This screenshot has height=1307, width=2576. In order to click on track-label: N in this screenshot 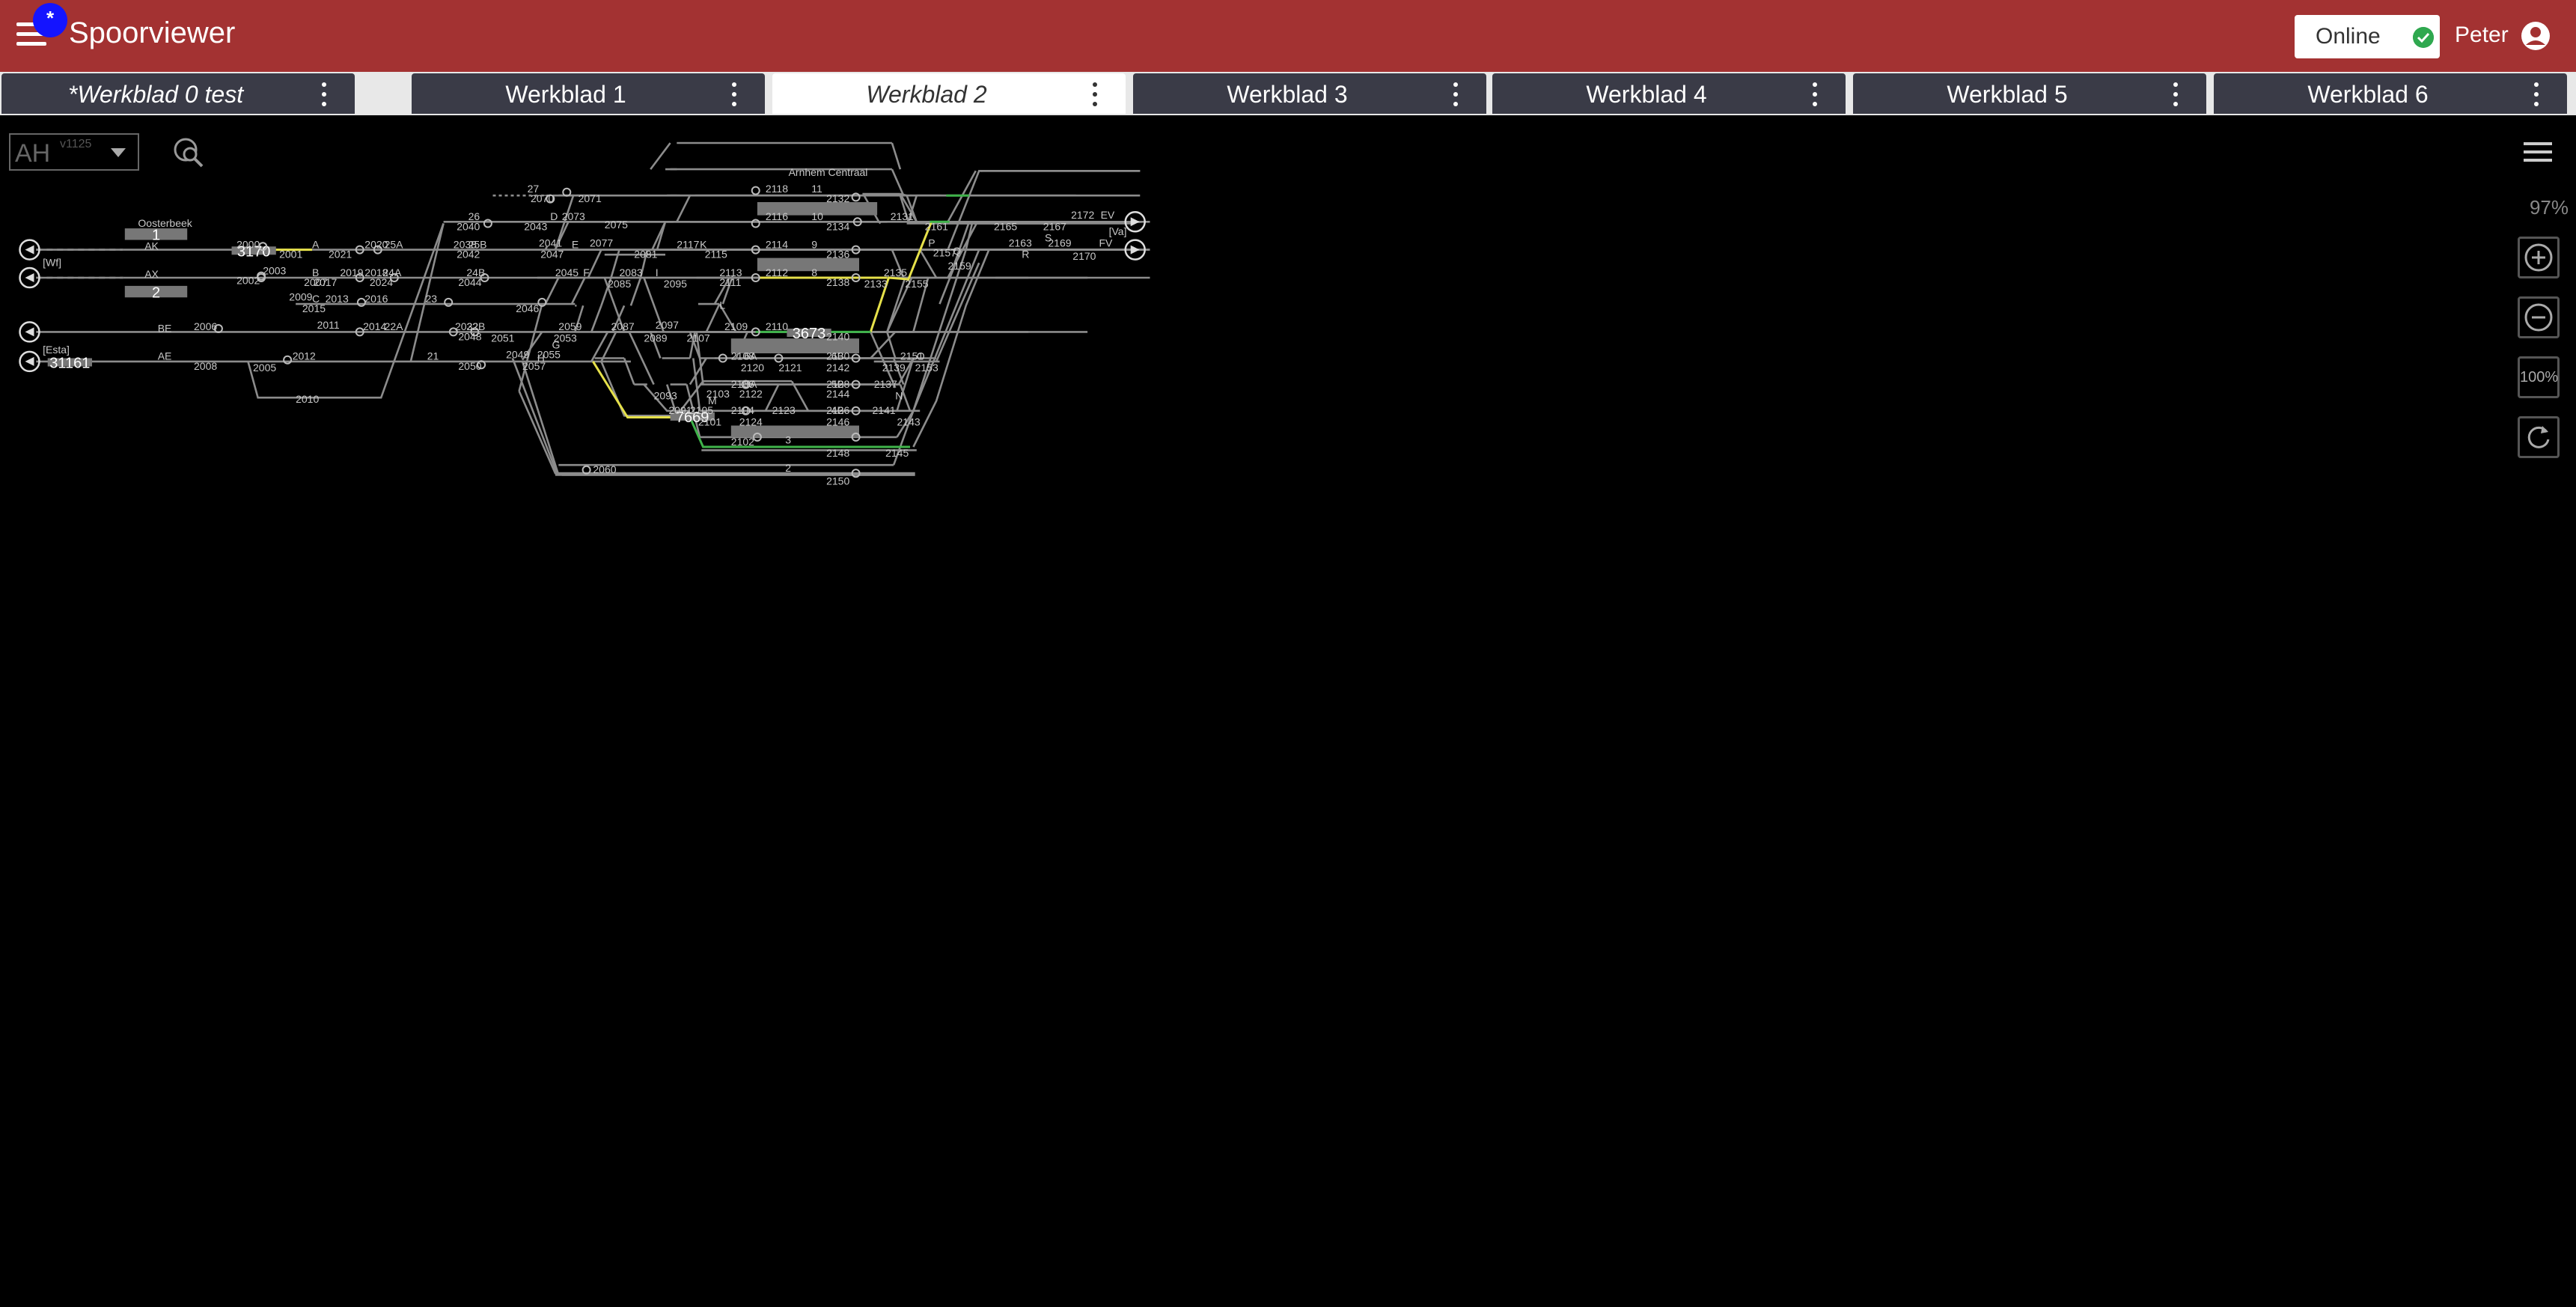, I will do `click(899, 395)`.